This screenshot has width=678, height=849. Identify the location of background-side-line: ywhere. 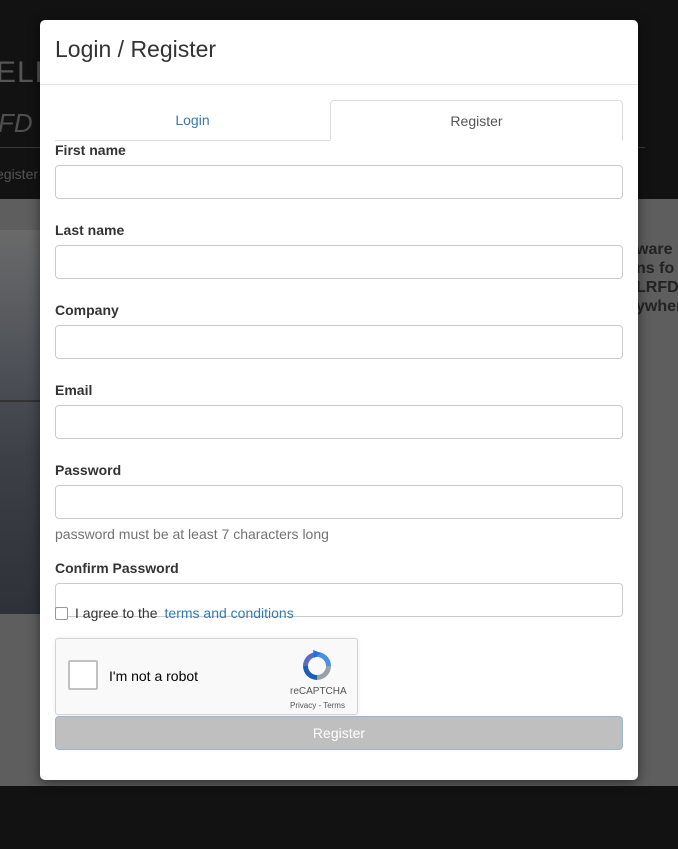
(657, 306).